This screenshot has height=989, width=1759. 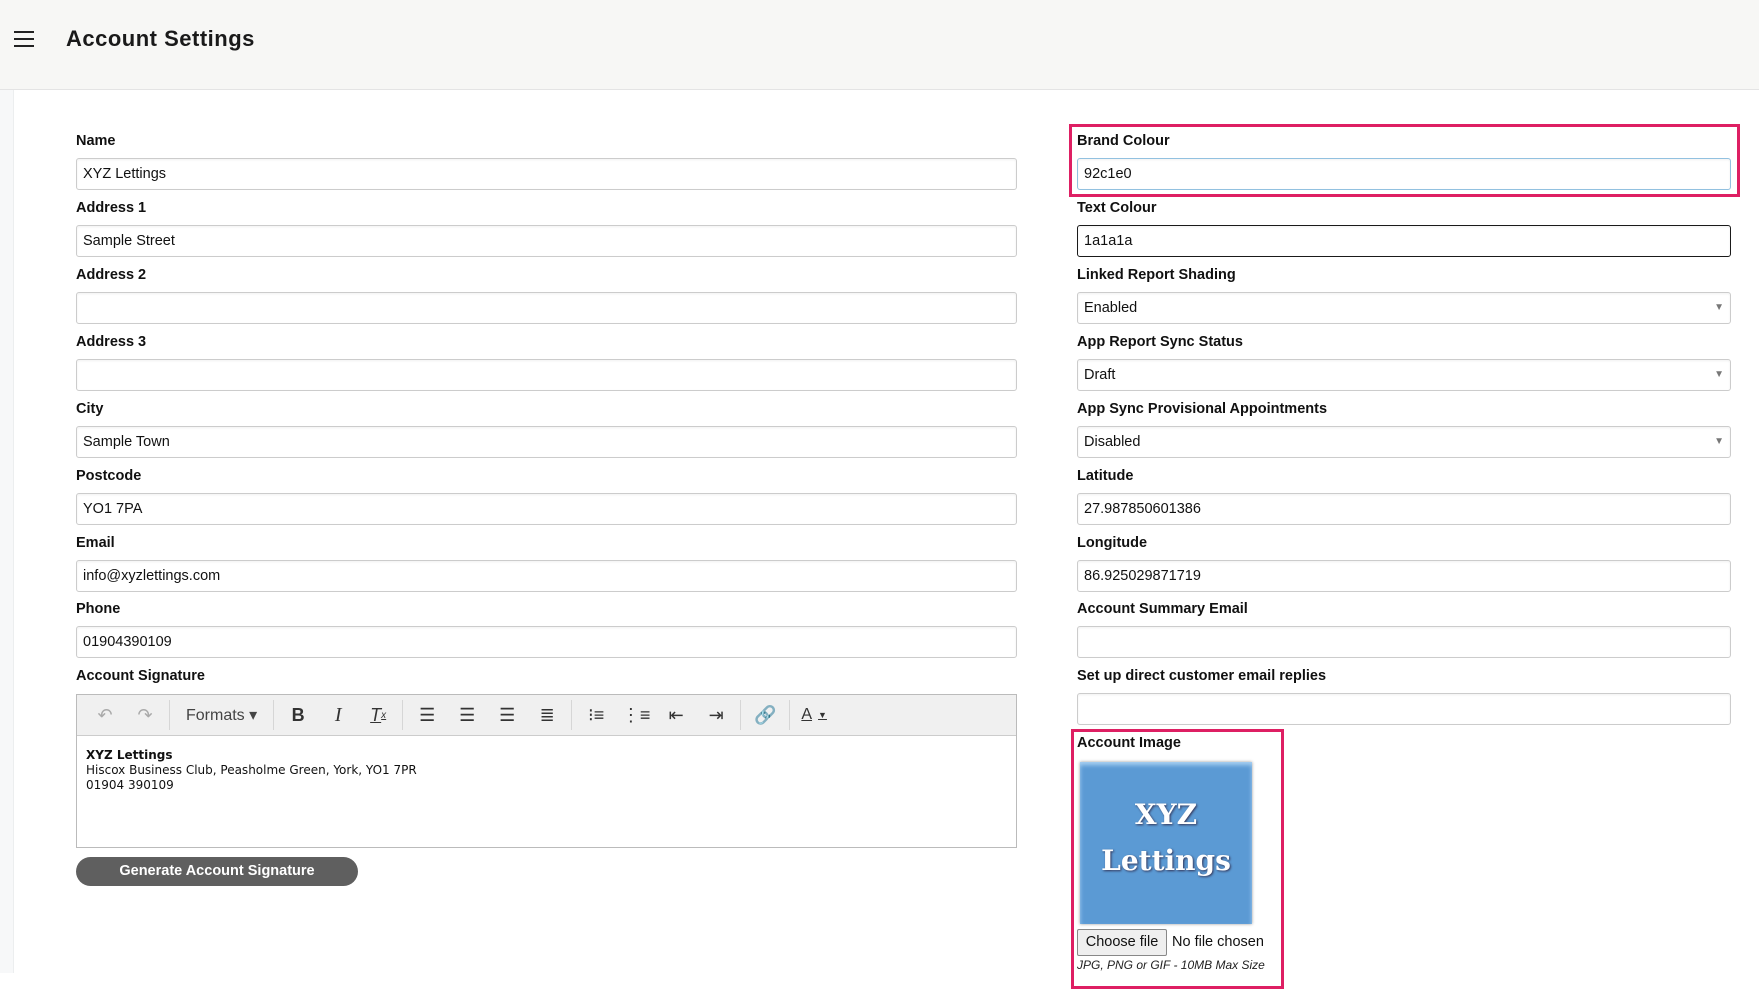 What do you see at coordinates (879, 45) in the screenshot?
I see `header: Account Settings` at bounding box center [879, 45].